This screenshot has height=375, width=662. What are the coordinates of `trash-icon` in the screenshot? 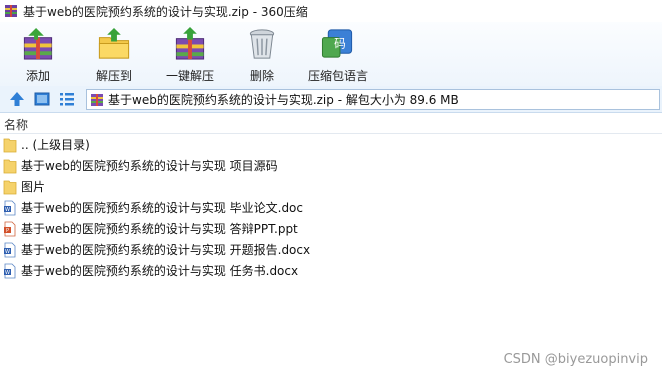 It's located at (262, 44).